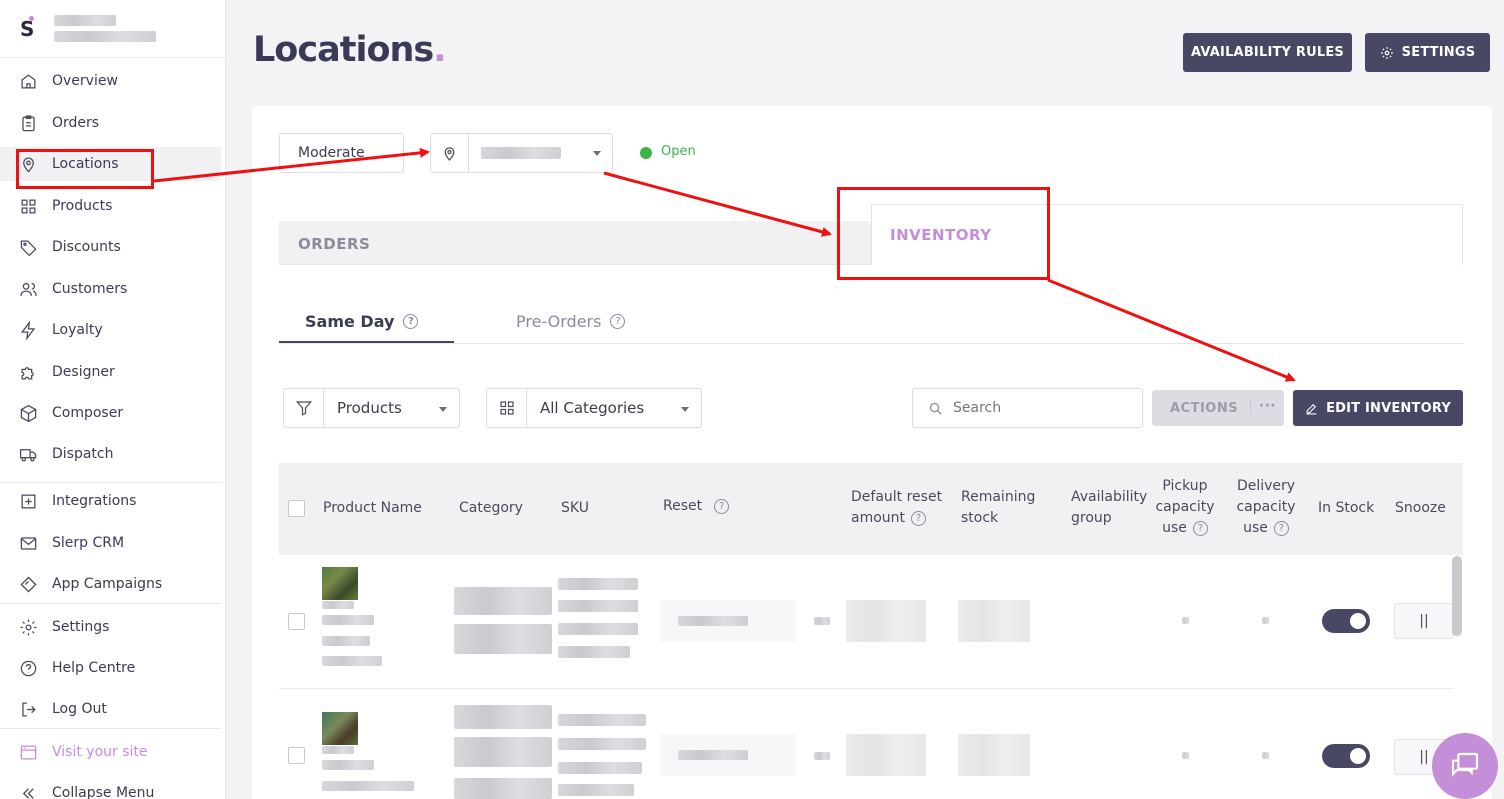  What do you see at coordinates (28, 752) in the screenshot?
I see `browser-icon` at bounding box center [28, 752].